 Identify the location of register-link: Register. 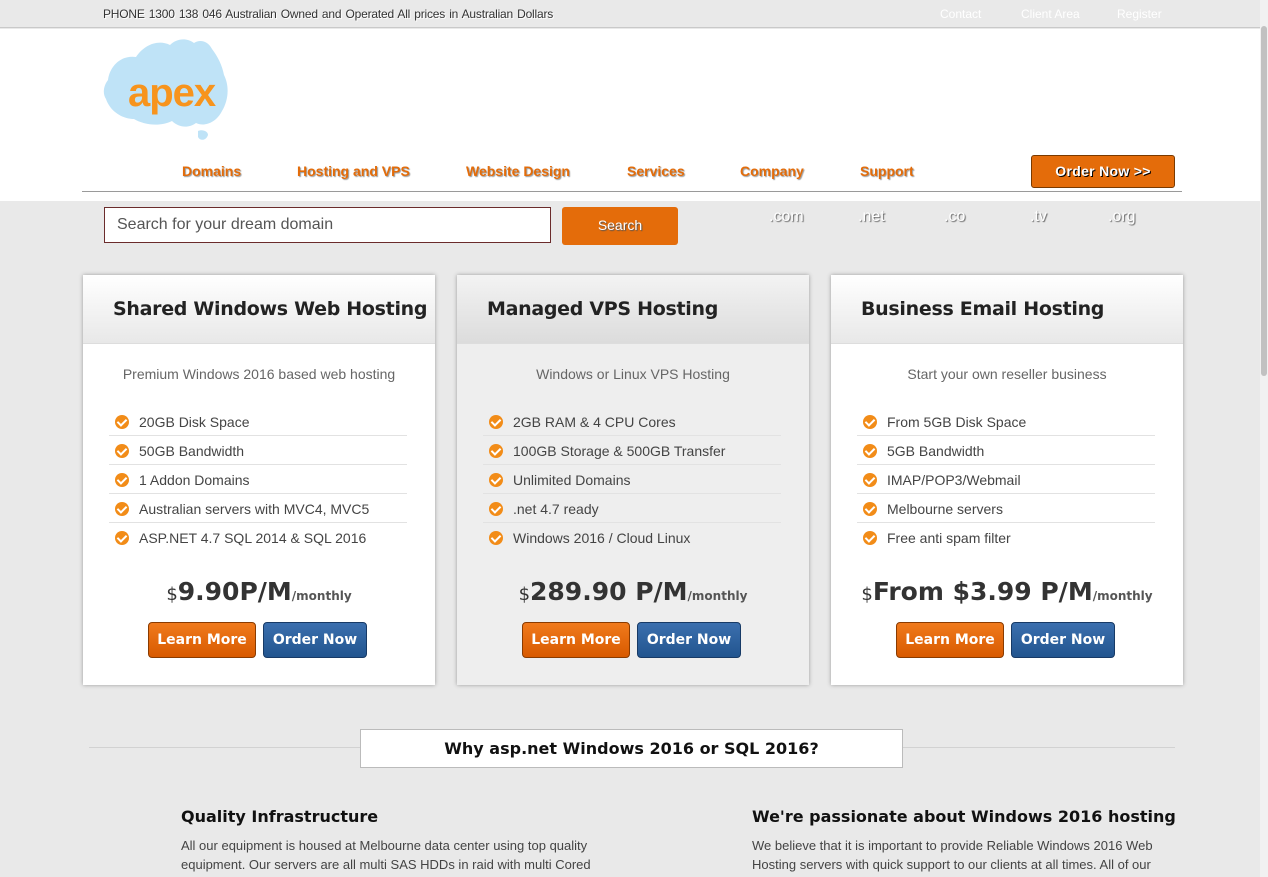
(1139, 14).